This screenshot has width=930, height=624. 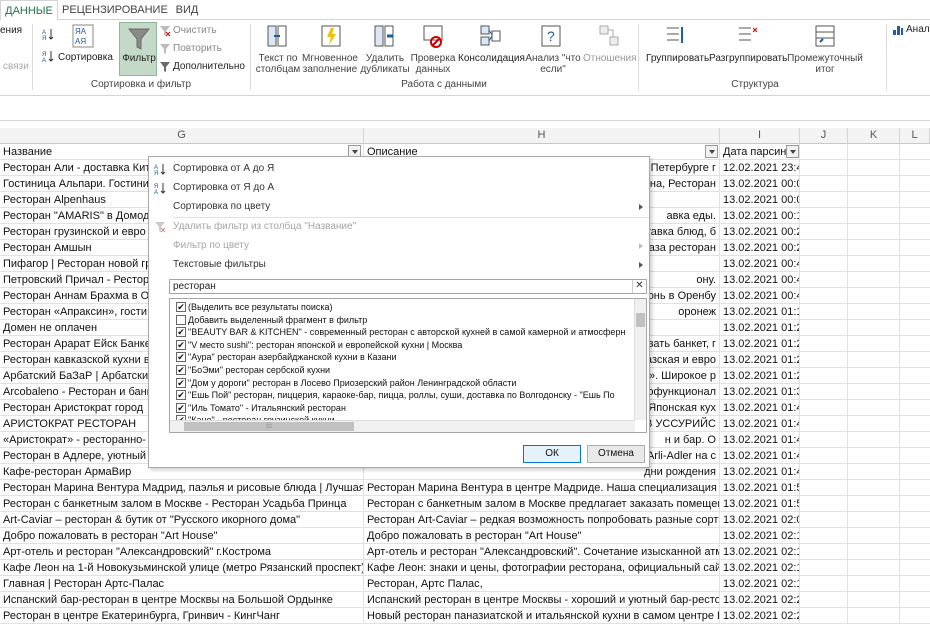 I want to click on data-validation-button: Проверка данных, so click(x=433, y=64).